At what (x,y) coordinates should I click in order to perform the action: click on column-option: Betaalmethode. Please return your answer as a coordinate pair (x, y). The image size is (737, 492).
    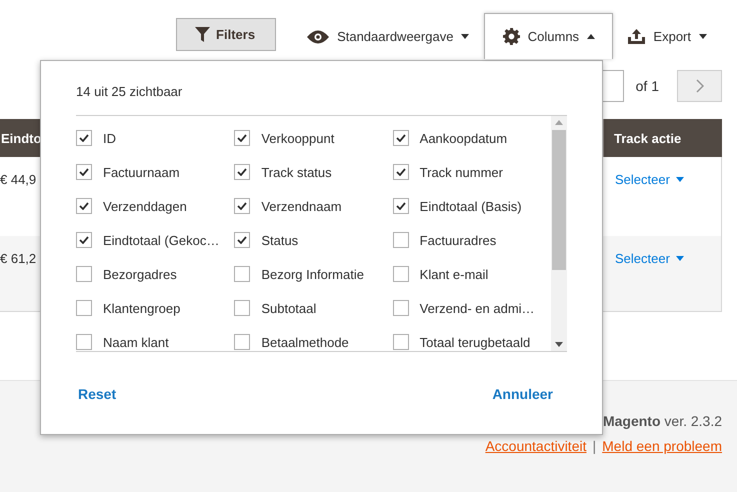
    Looking at the image, I should click on (313, 342).